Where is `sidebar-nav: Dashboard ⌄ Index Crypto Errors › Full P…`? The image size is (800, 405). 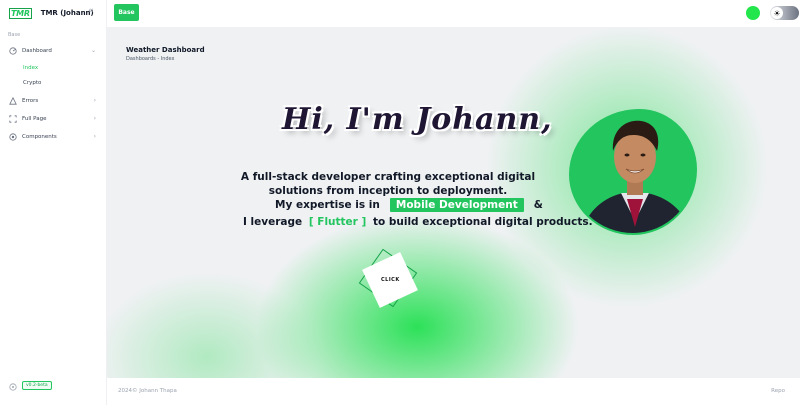 sidebar-nav: Dashboard ⌄ Index Crypto Errors › Full P… is located at coordinates (53, 94).